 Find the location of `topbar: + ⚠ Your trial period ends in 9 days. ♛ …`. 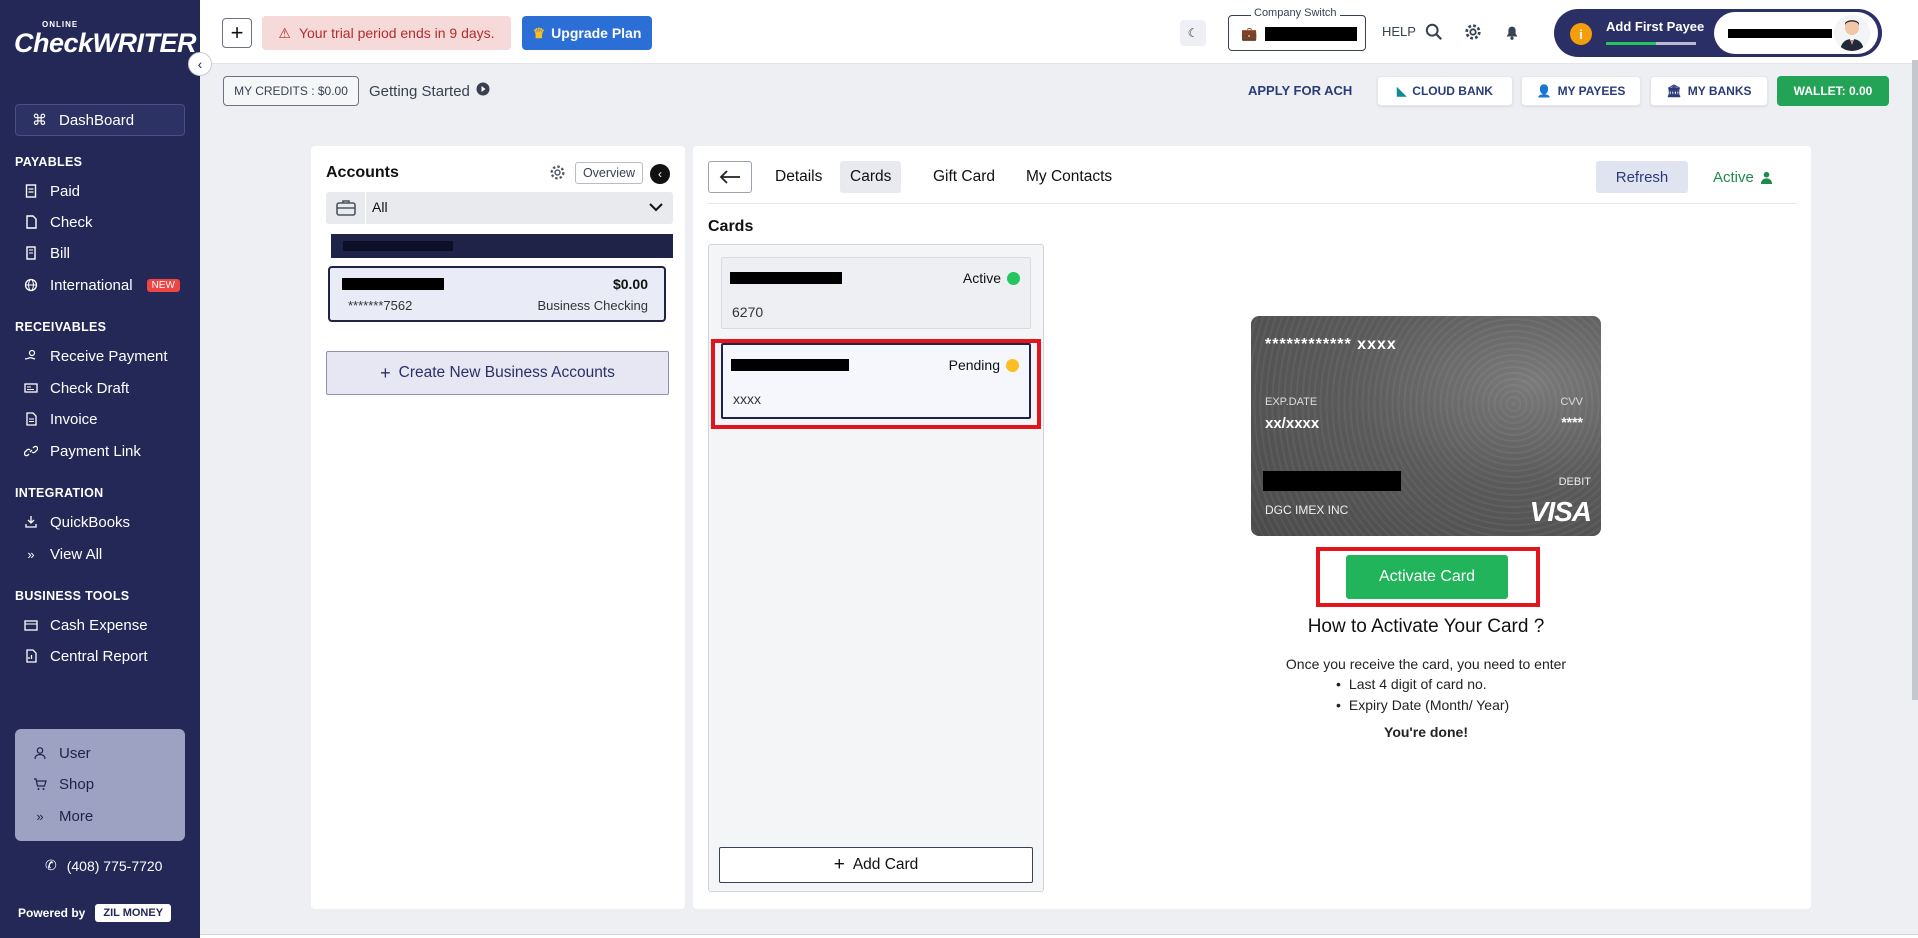

topbar: + ⚠ Your trial period ends in 9 days. ♛ … is located at coordinates (1059, 32).